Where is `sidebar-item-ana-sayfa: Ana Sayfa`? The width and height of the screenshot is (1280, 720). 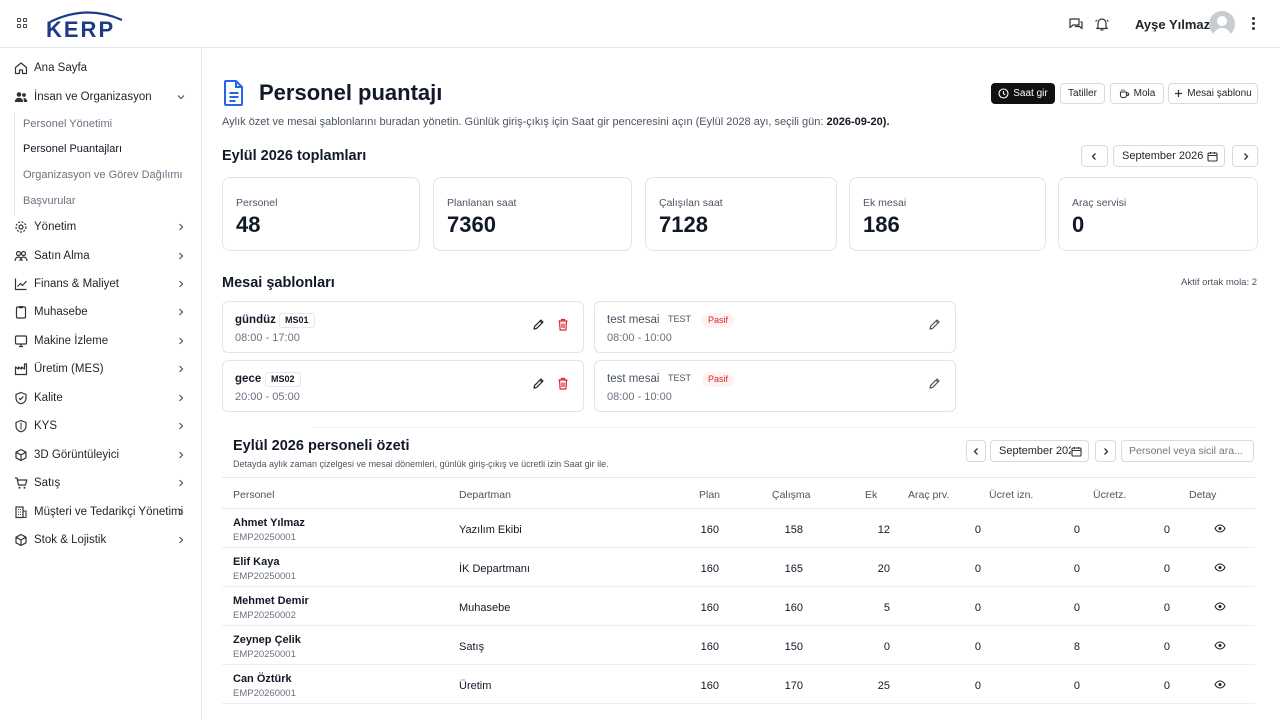
sidebar-item-ana-sayfa: Ana Sayfa is located at coordinates (101, 68).